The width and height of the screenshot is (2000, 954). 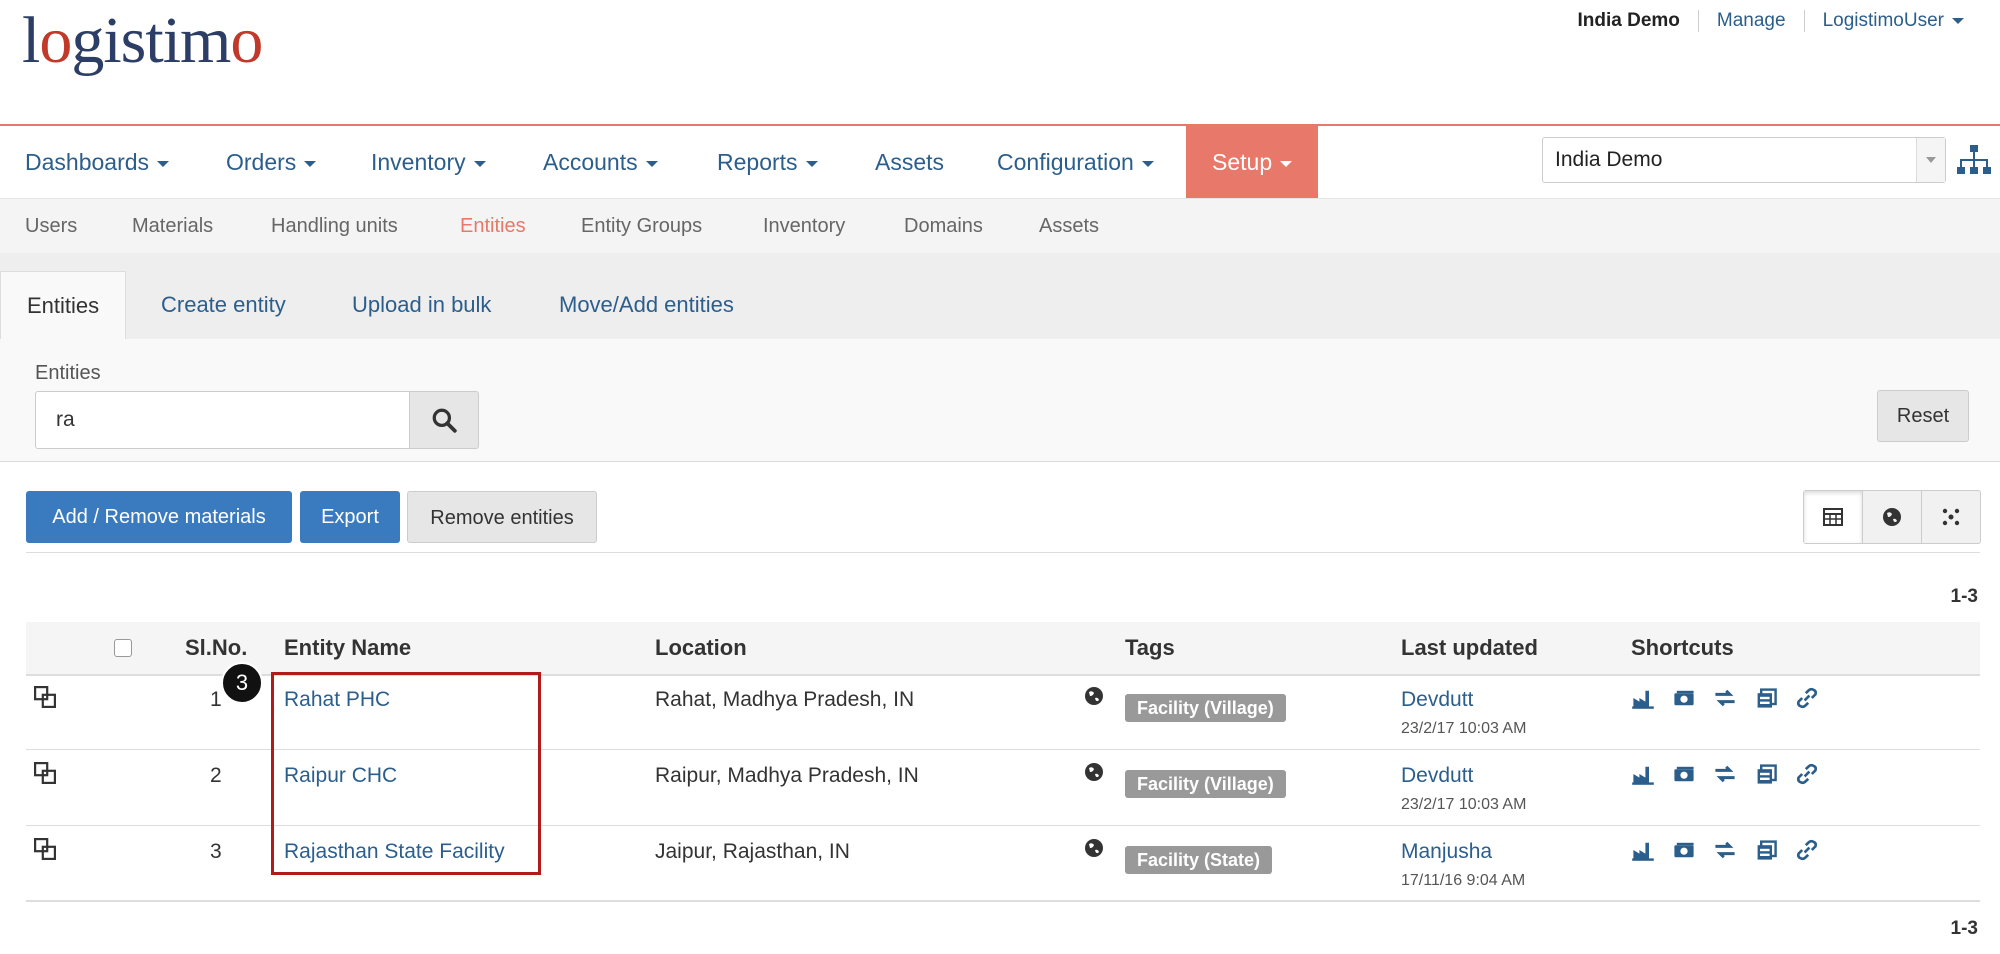 I want to click on network-icon, so click(x=1951, y=517).